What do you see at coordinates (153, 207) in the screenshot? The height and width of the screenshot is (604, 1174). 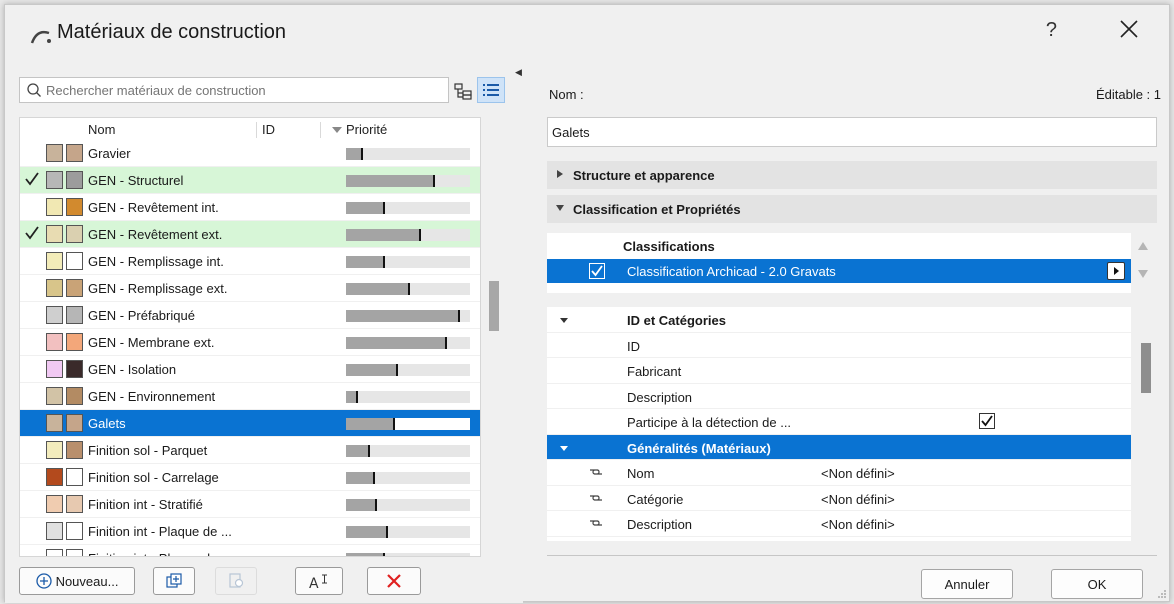 I see `material-name: GEN - Revêtement int.` at bounding box center [153, 207].